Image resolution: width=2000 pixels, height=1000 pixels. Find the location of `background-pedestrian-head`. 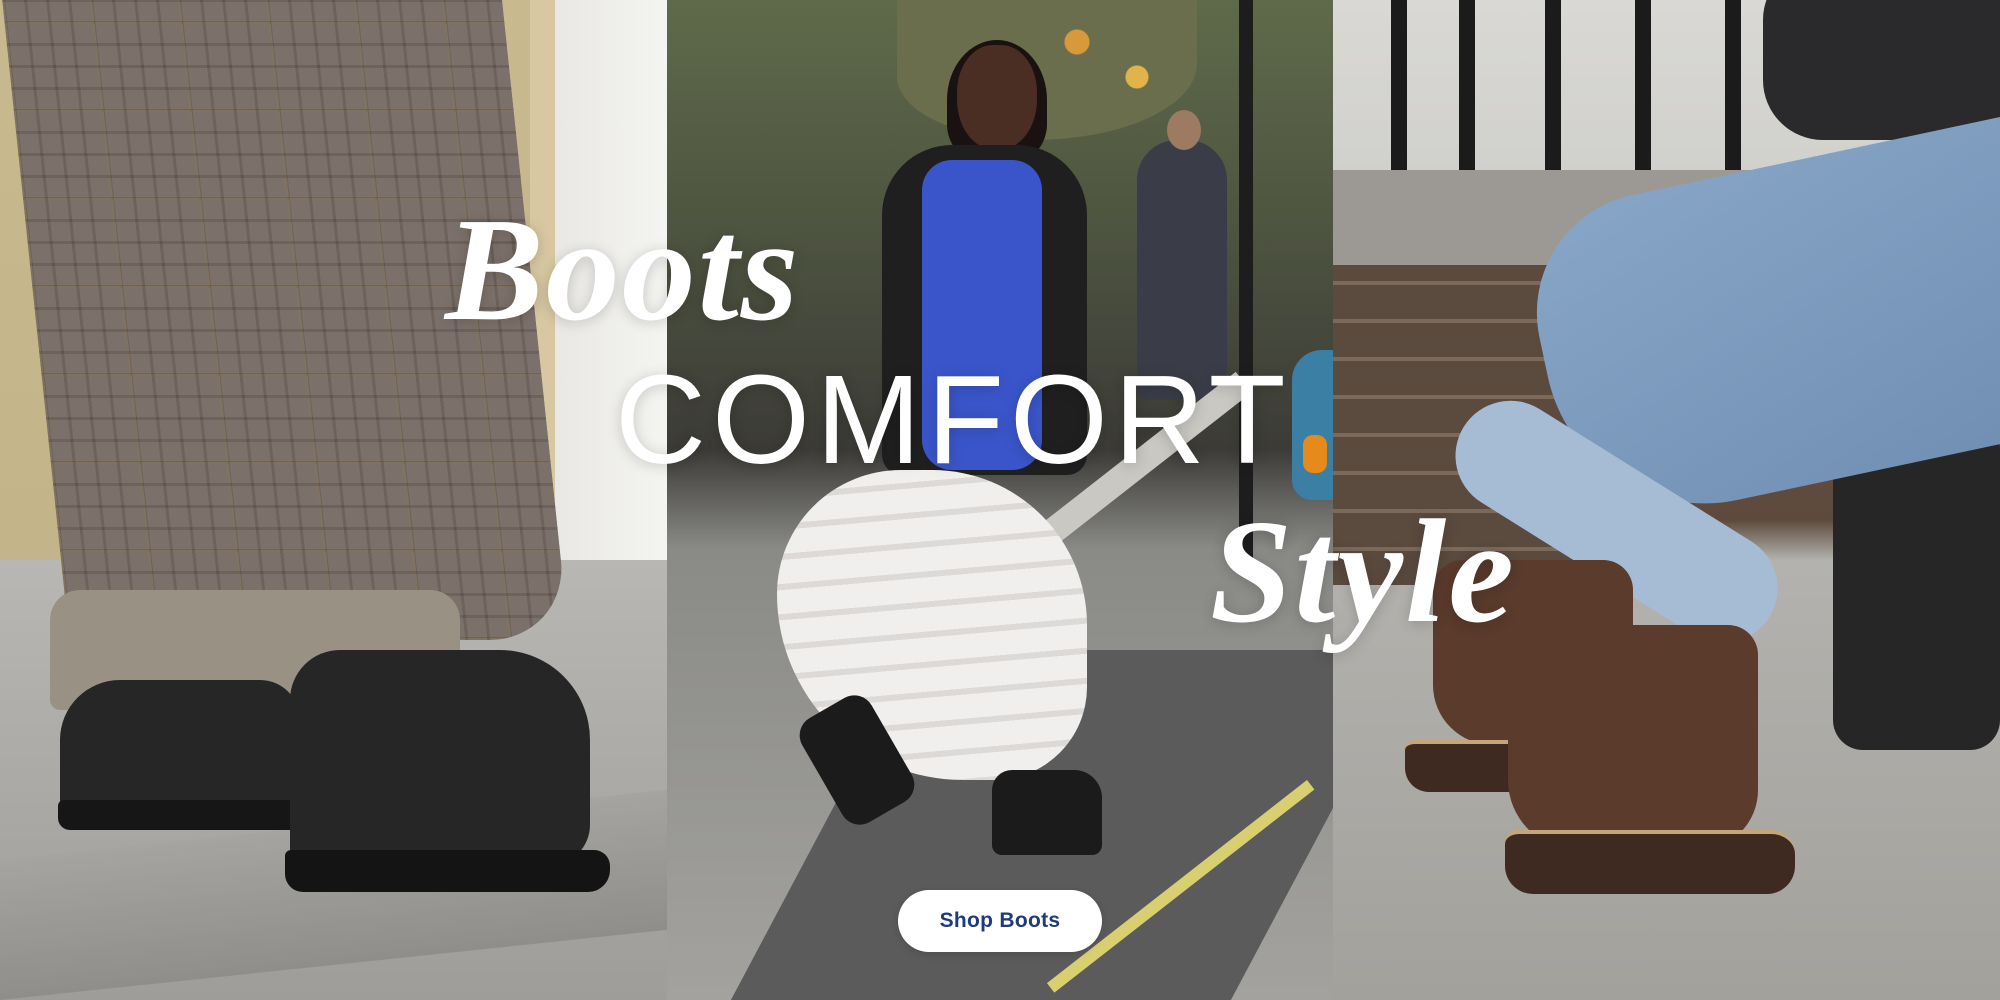

background-pedestrian-head is located at coordinates (1184, 130).